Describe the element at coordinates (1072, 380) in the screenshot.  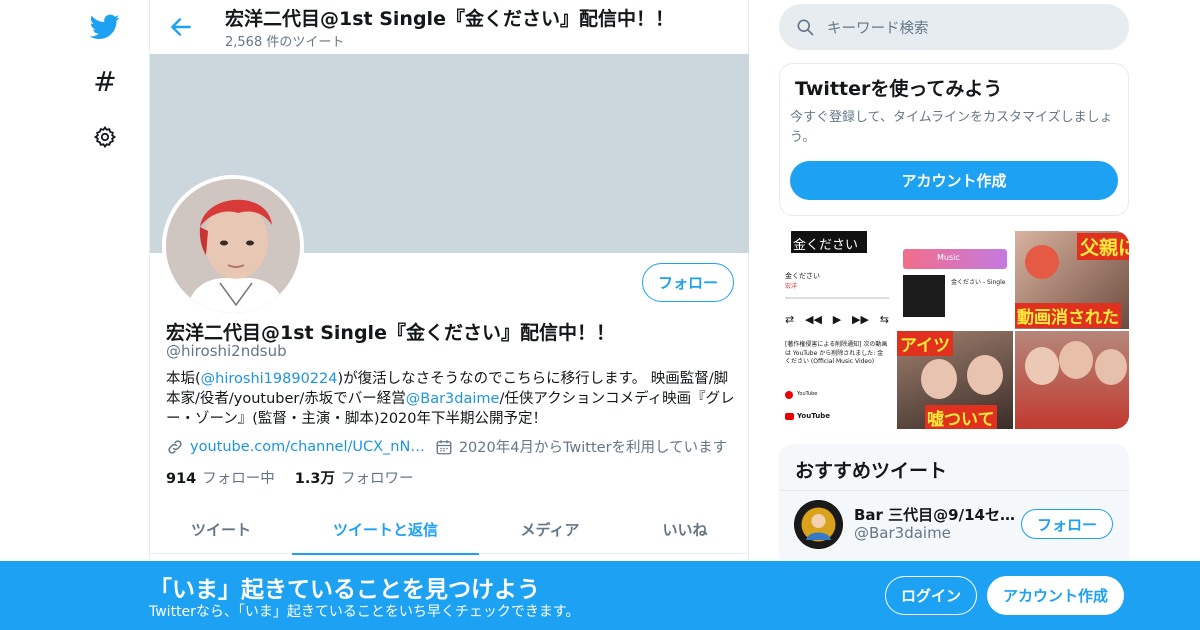
I see `media-thumbnail` at that location.